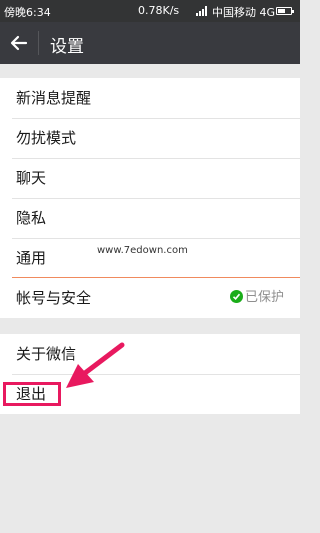  What do you see at coordinates (244, 12) in the screenshot?
I see `carrier-label: 中国移动 4G` at bounding box center [244, 12].